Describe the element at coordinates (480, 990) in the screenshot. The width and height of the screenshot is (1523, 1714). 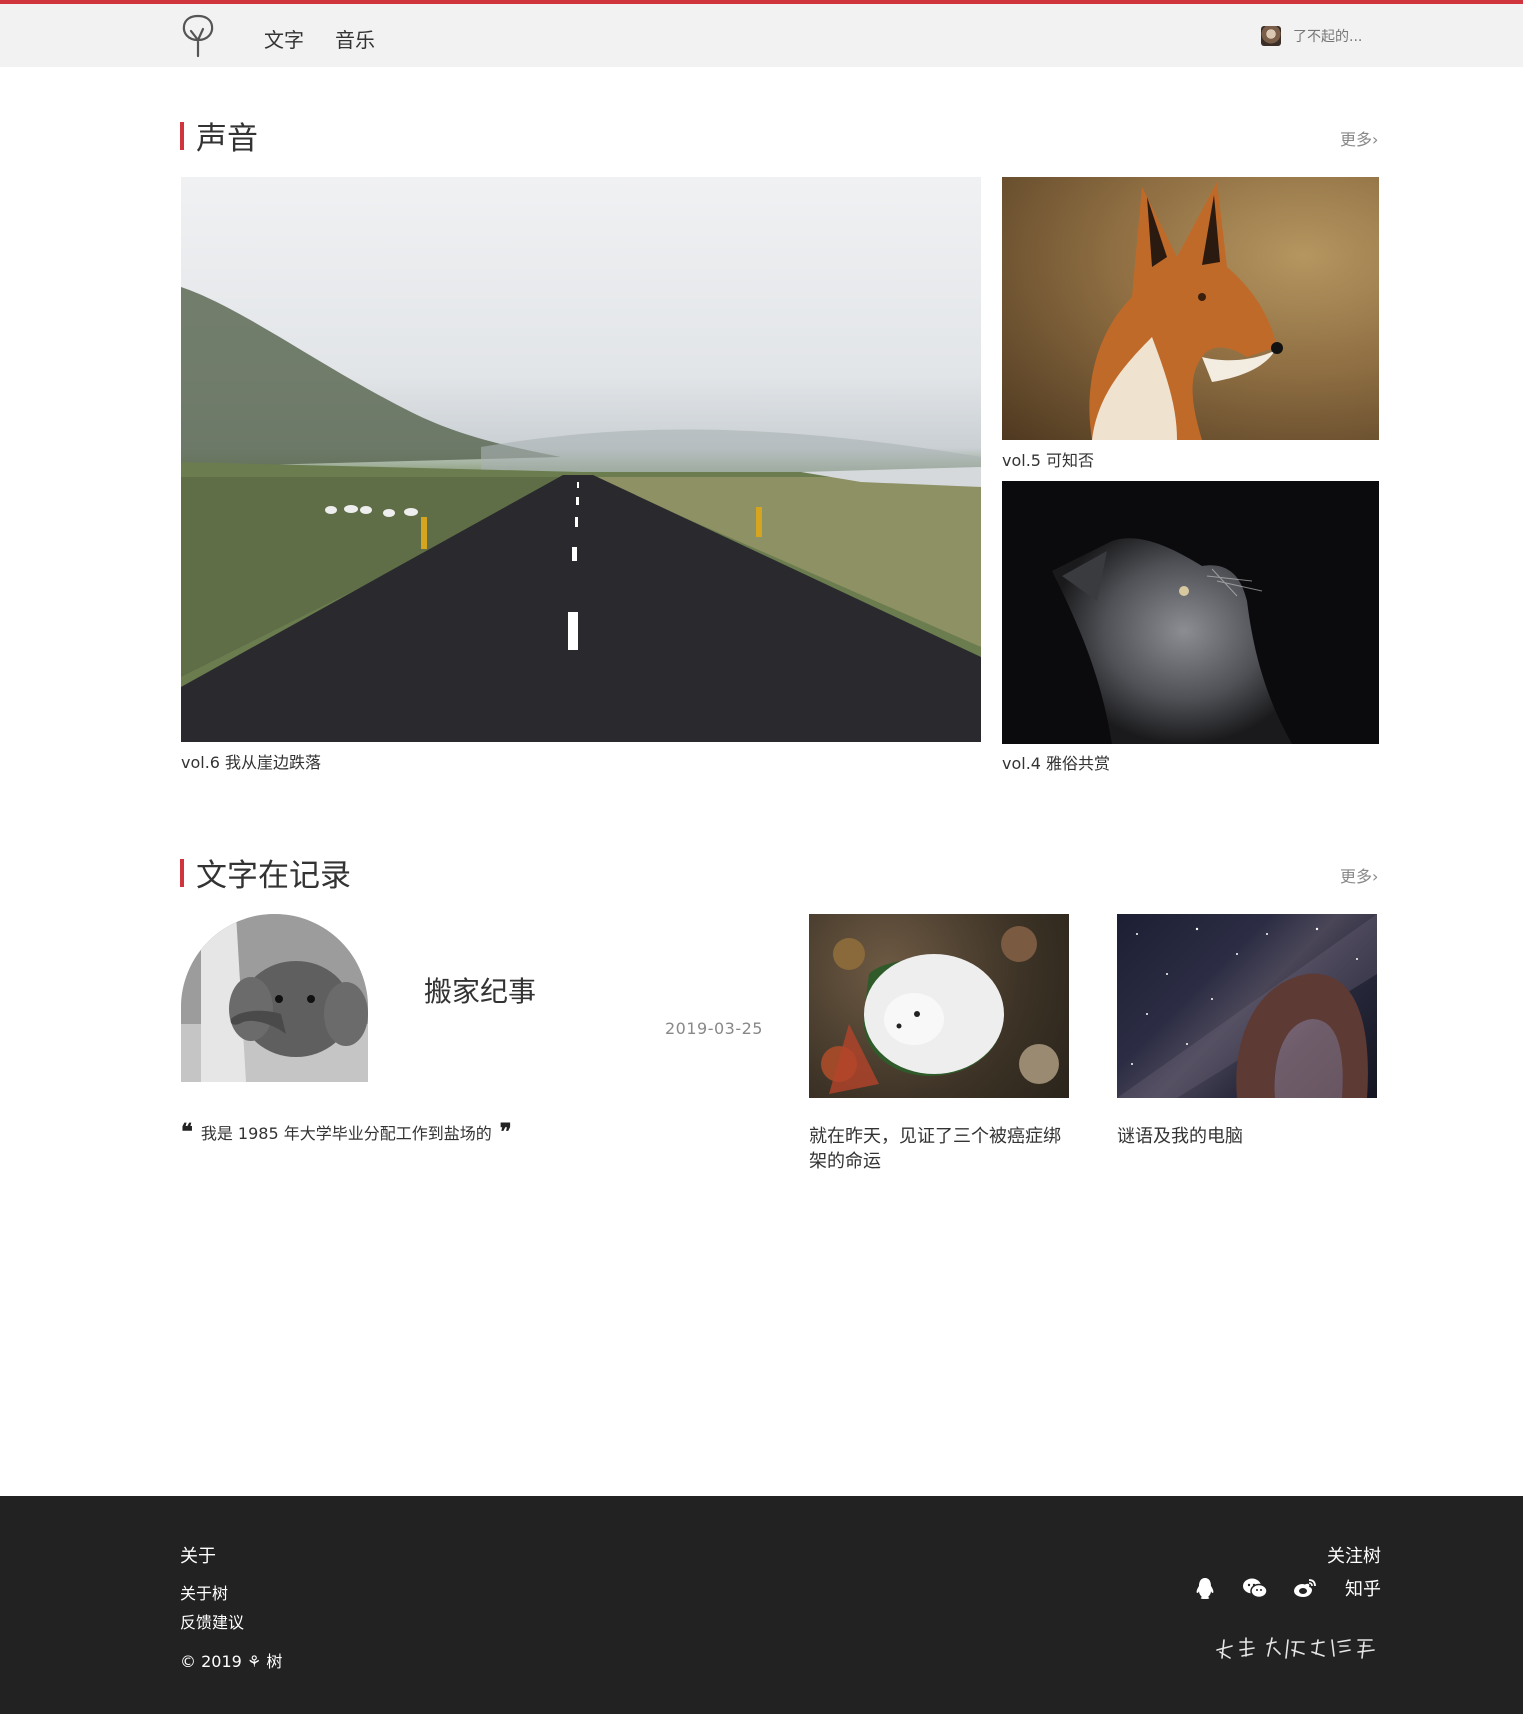
I see `featured-article-title: 搬家纪事` at that location.